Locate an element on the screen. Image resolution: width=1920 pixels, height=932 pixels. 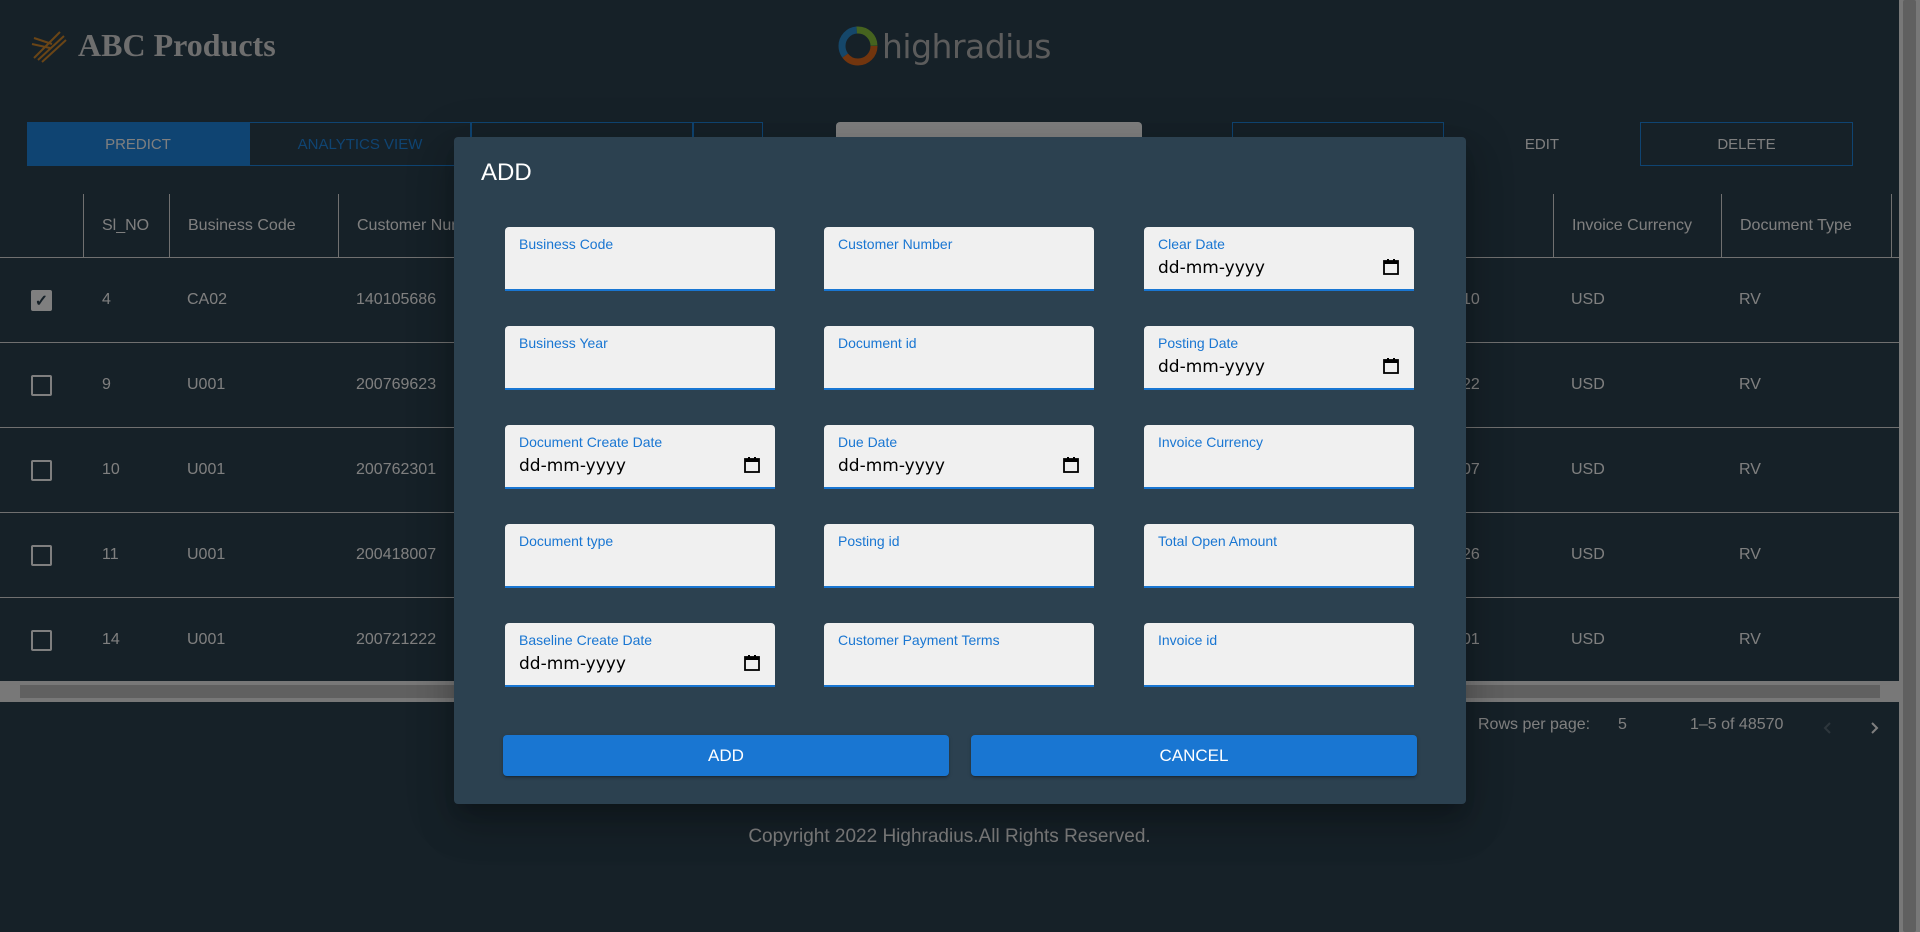
baseline-create-date-placeholder: dd-mm-yyyy is located at coordinates (572, 664).